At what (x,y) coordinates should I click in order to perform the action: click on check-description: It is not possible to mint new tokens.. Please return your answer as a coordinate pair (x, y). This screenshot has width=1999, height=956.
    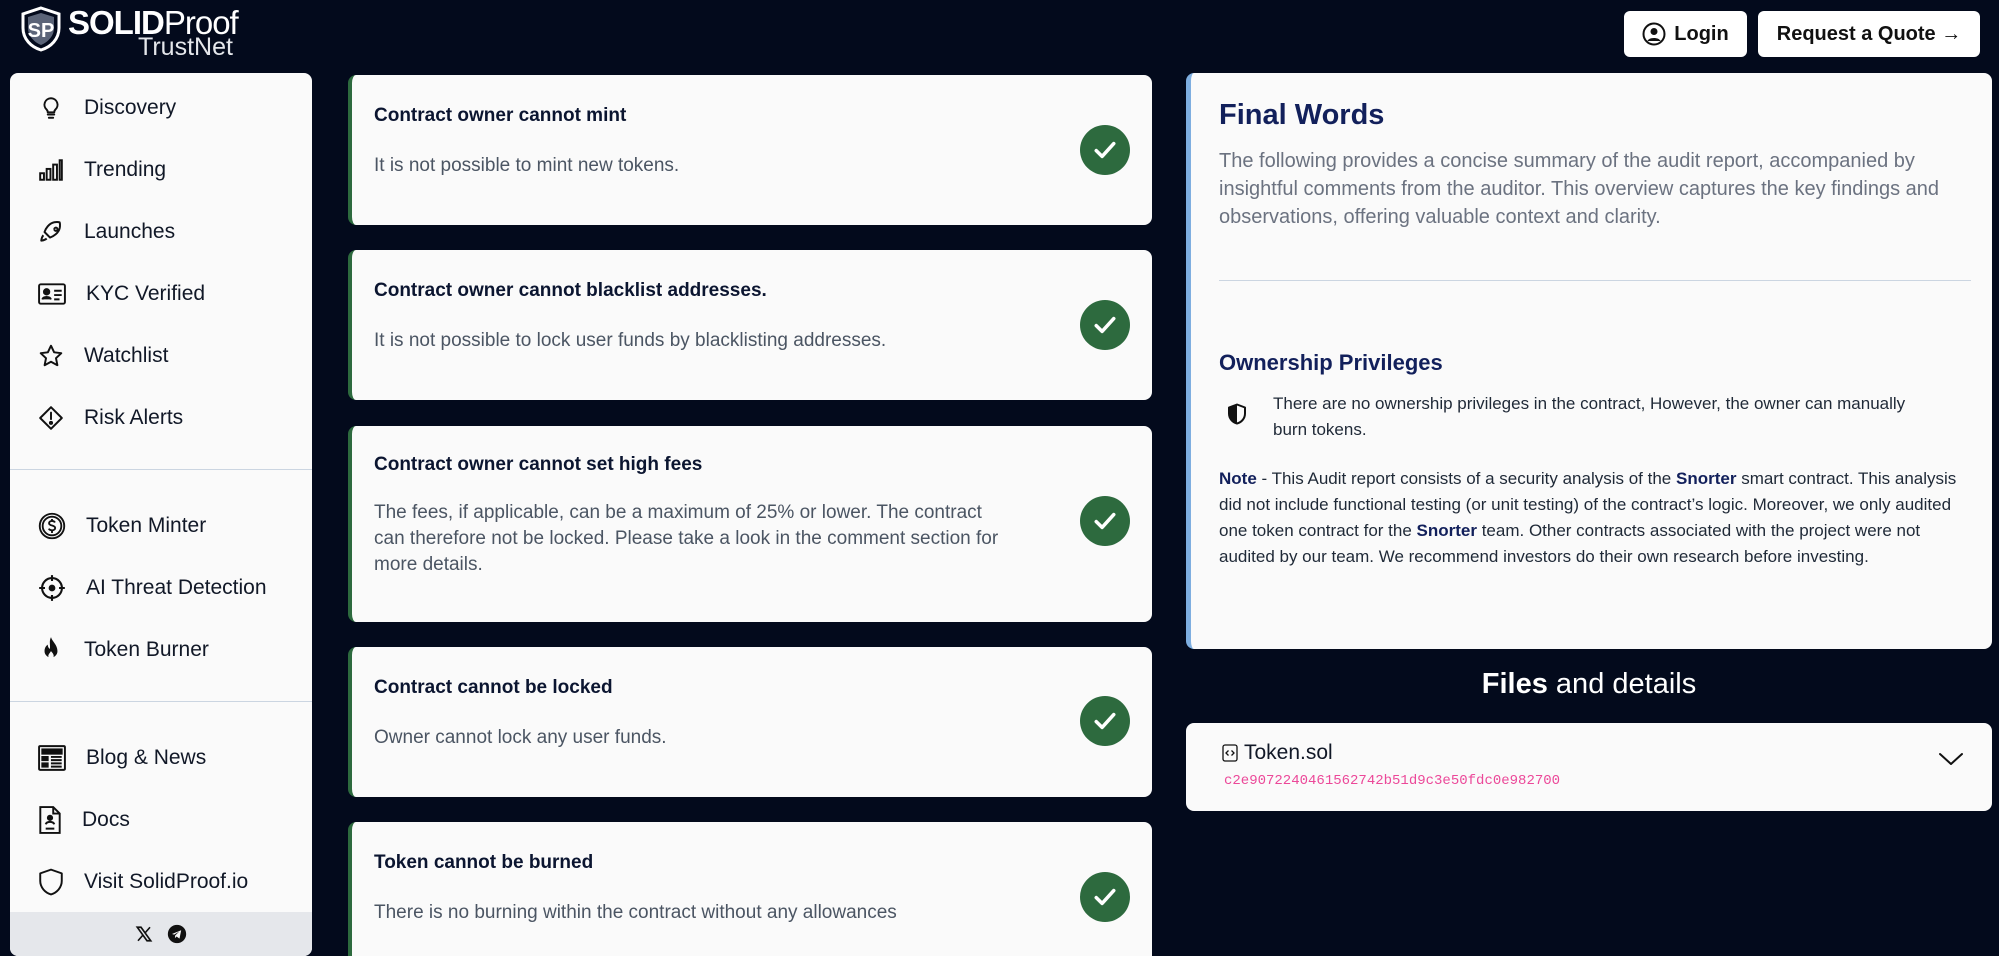
    Looking at the image, I should click on (527, 165).